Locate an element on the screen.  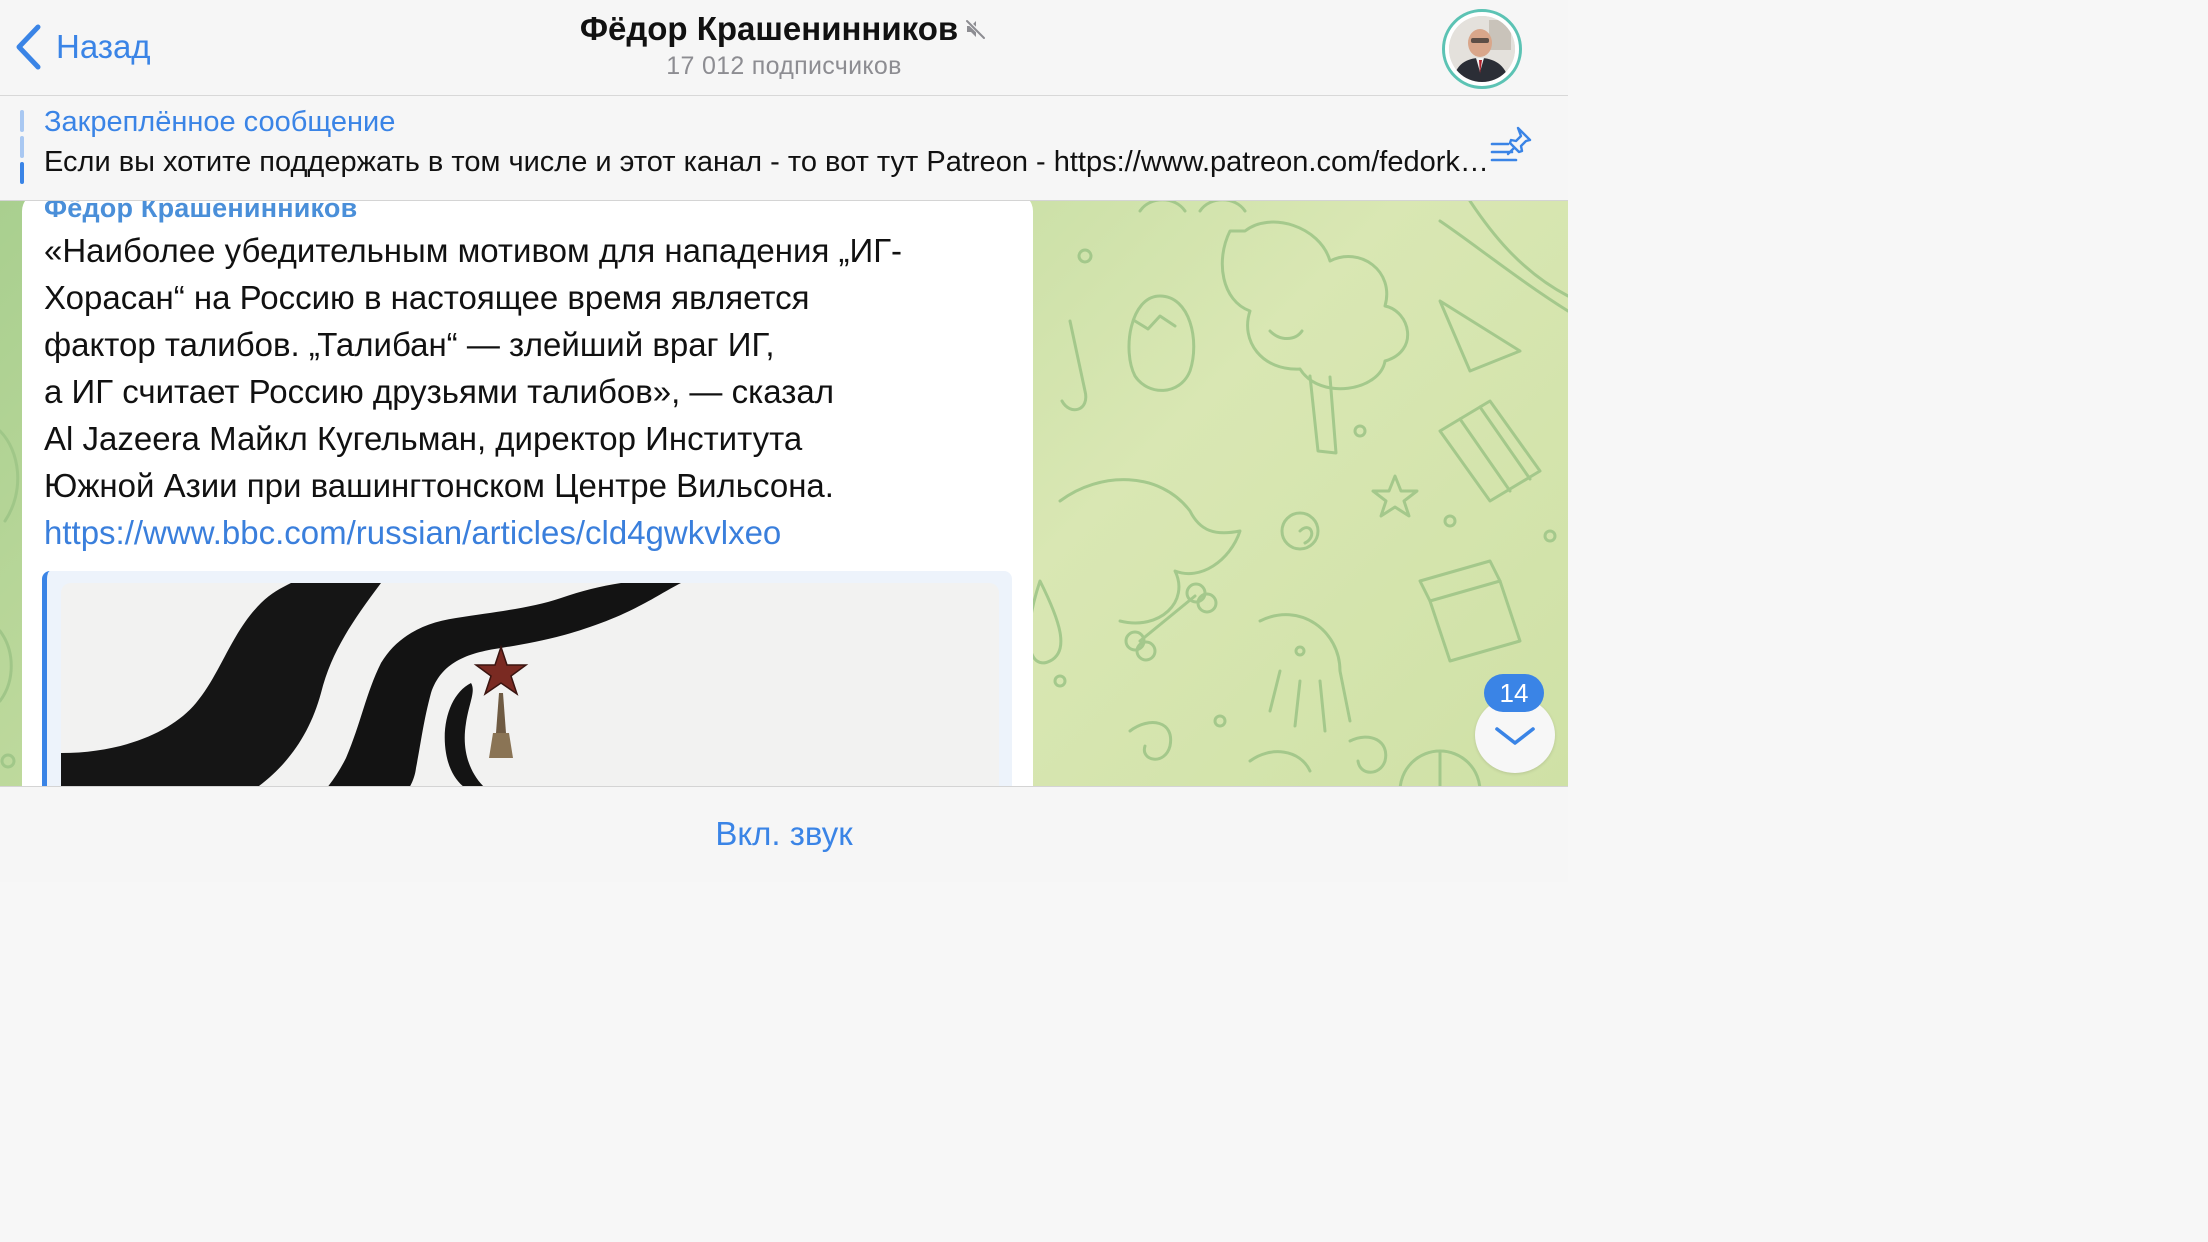
subscriber-count: 17 012 подписчиков is located at coordinates (784, 66).